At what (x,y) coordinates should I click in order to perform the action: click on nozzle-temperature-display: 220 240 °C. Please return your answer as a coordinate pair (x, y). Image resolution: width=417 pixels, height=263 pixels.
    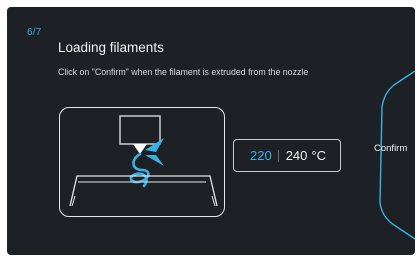
    Looking at the image, I should click on (287, 155).